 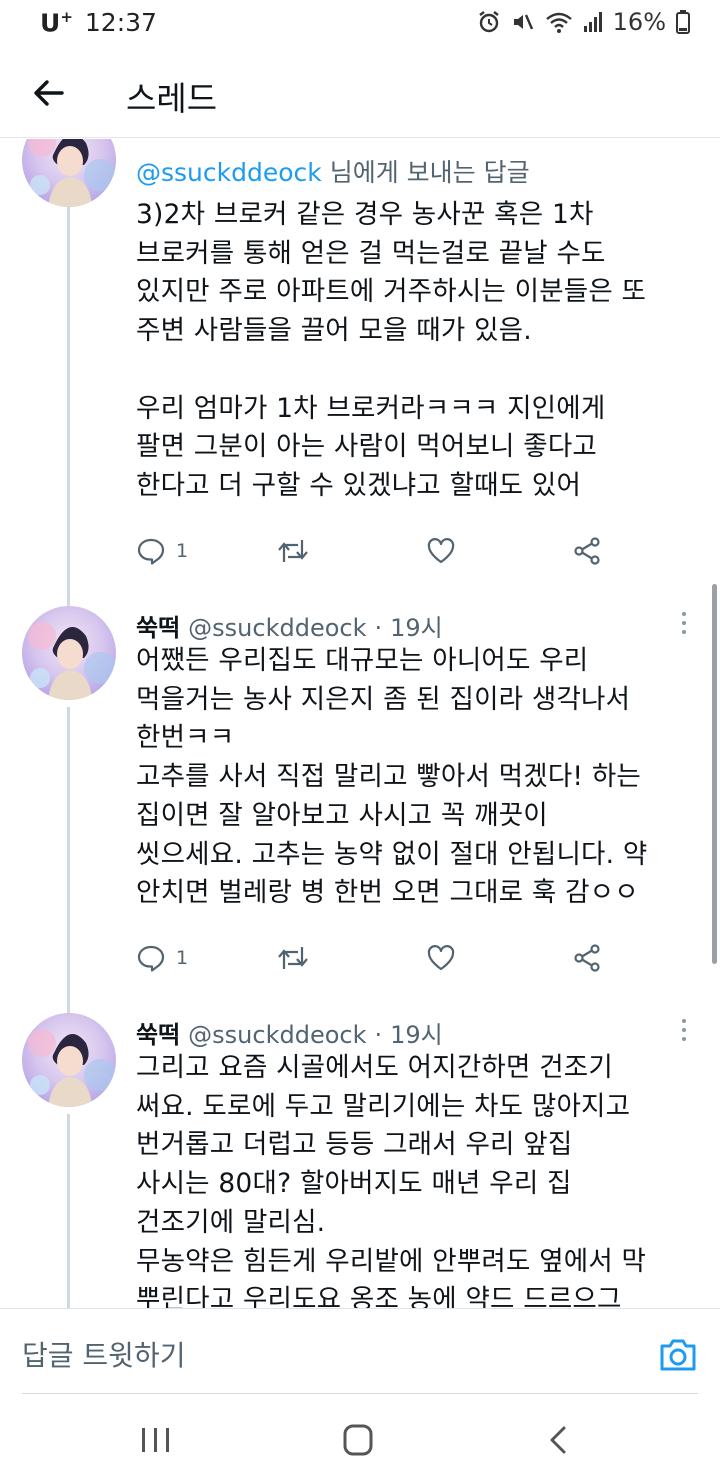 I want to click on back-icon, so click(x=560, y=1440).